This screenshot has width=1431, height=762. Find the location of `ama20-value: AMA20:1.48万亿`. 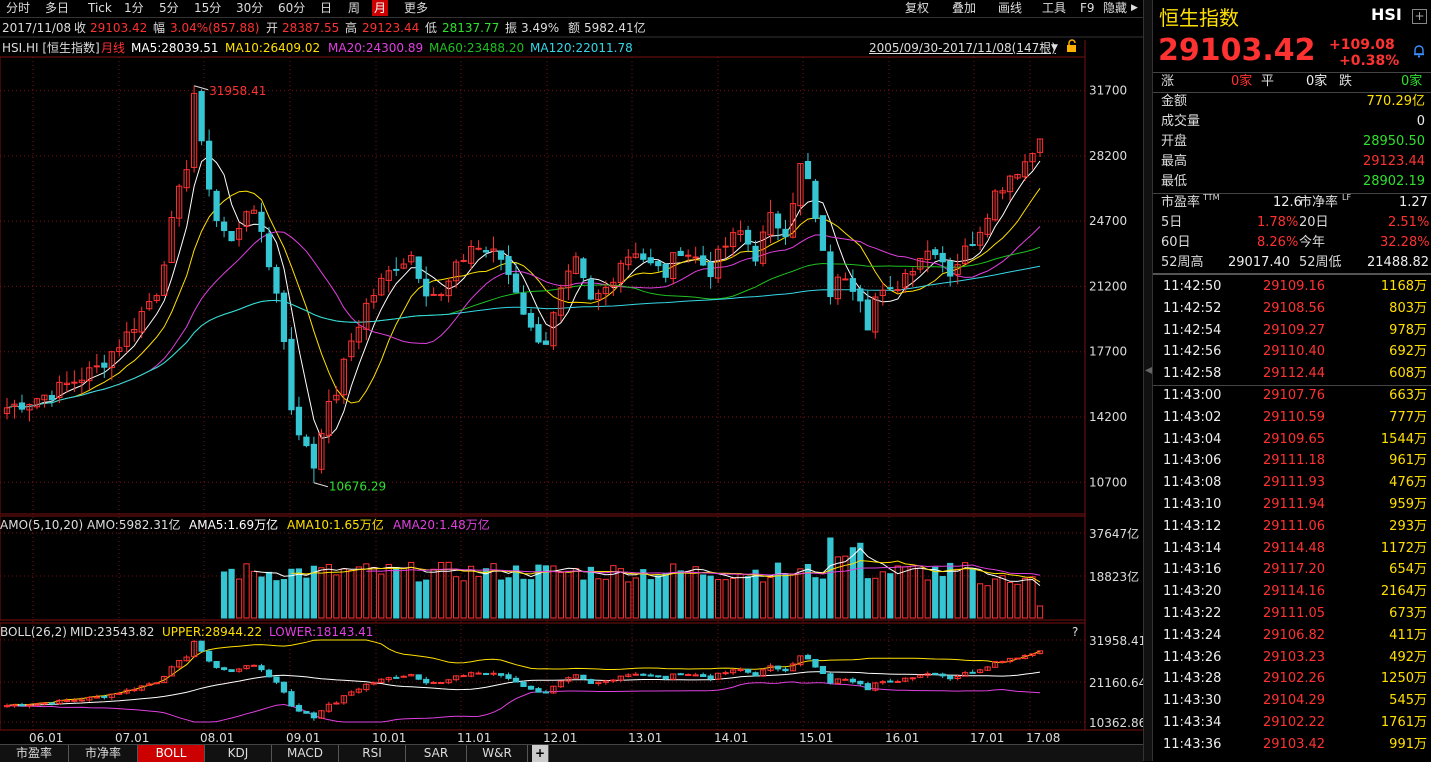

ama20-value: AMA20:1.48万亿 is located at coordinates (441, 525).